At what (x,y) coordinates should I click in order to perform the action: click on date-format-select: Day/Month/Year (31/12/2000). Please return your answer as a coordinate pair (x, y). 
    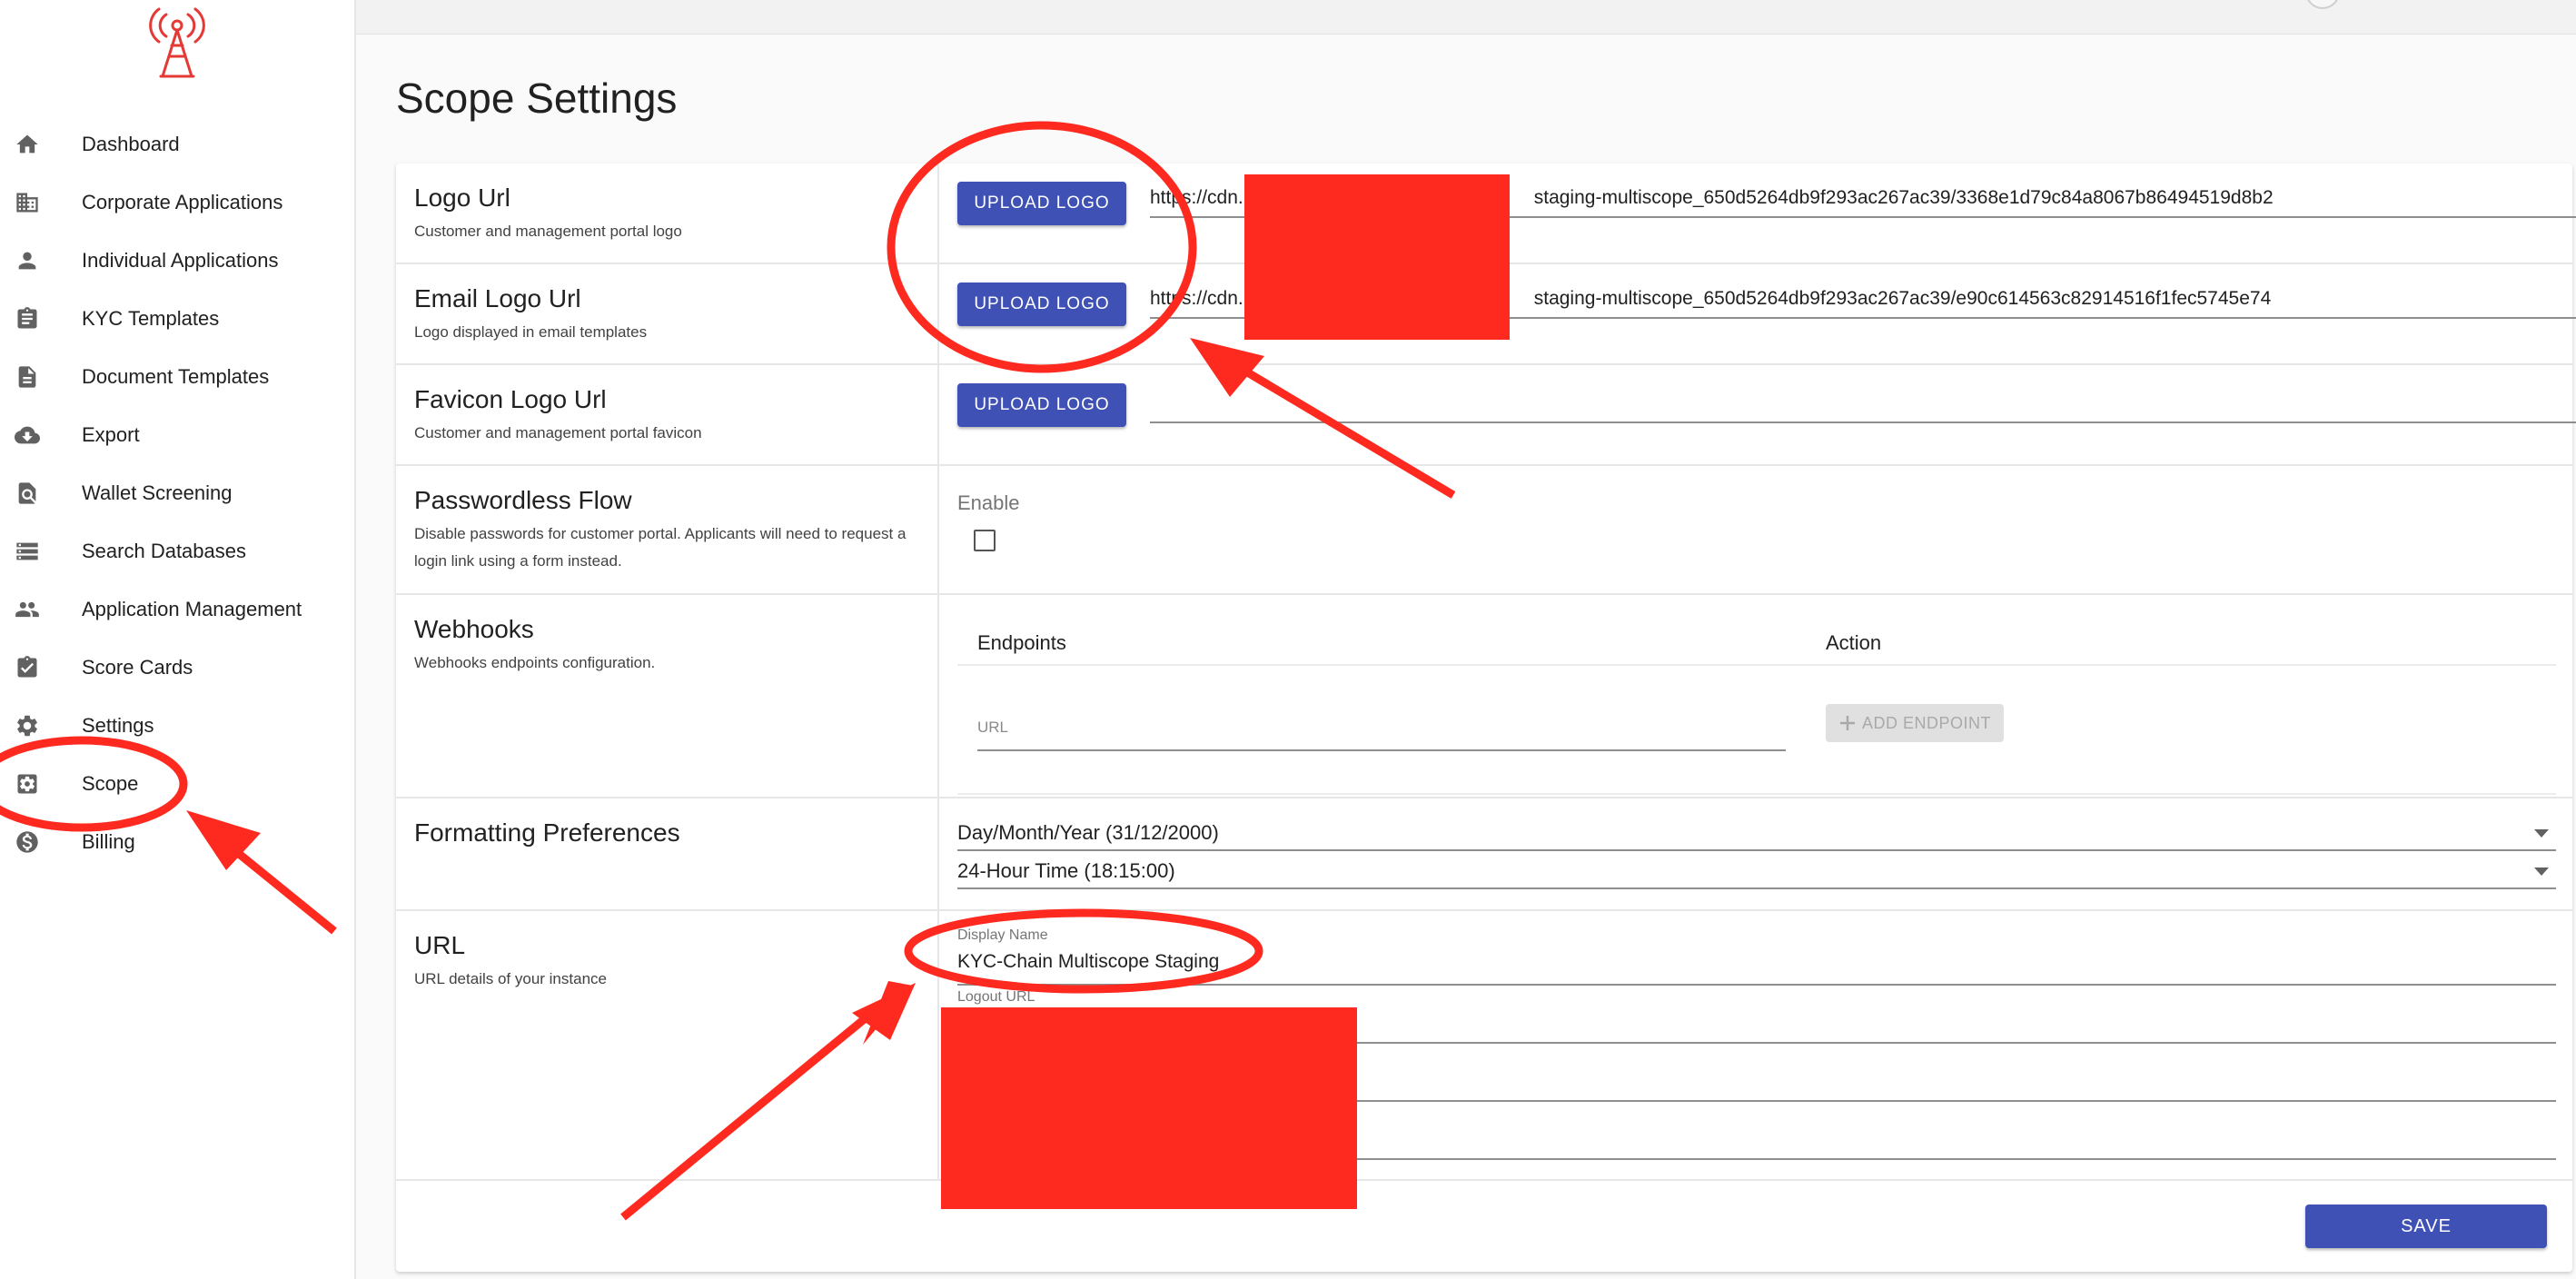
    Looking at the image, I should click on (1756, 834).